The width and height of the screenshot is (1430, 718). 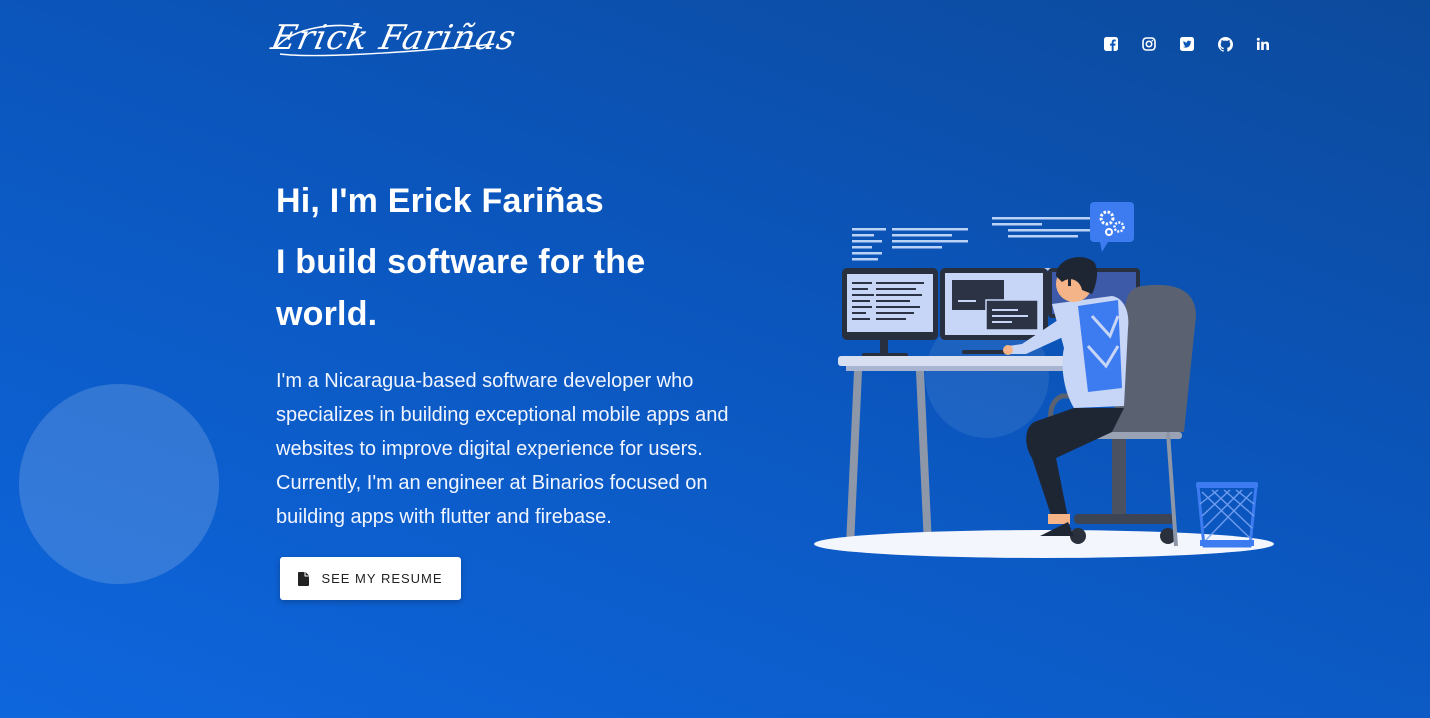 What do you see at coordinates (385, 40) in the screenshot?
I see `logo-flourish-icon` at bounding box center [385, 40].